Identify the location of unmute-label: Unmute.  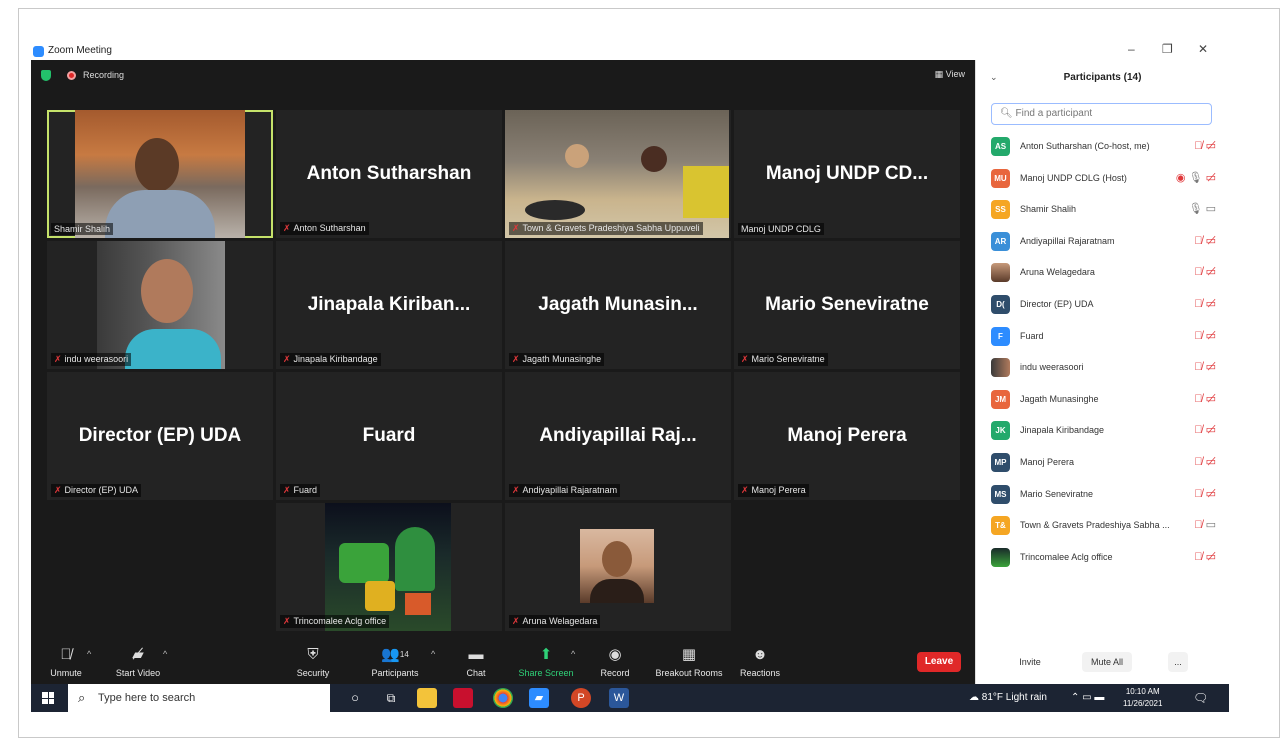
(66, 673).